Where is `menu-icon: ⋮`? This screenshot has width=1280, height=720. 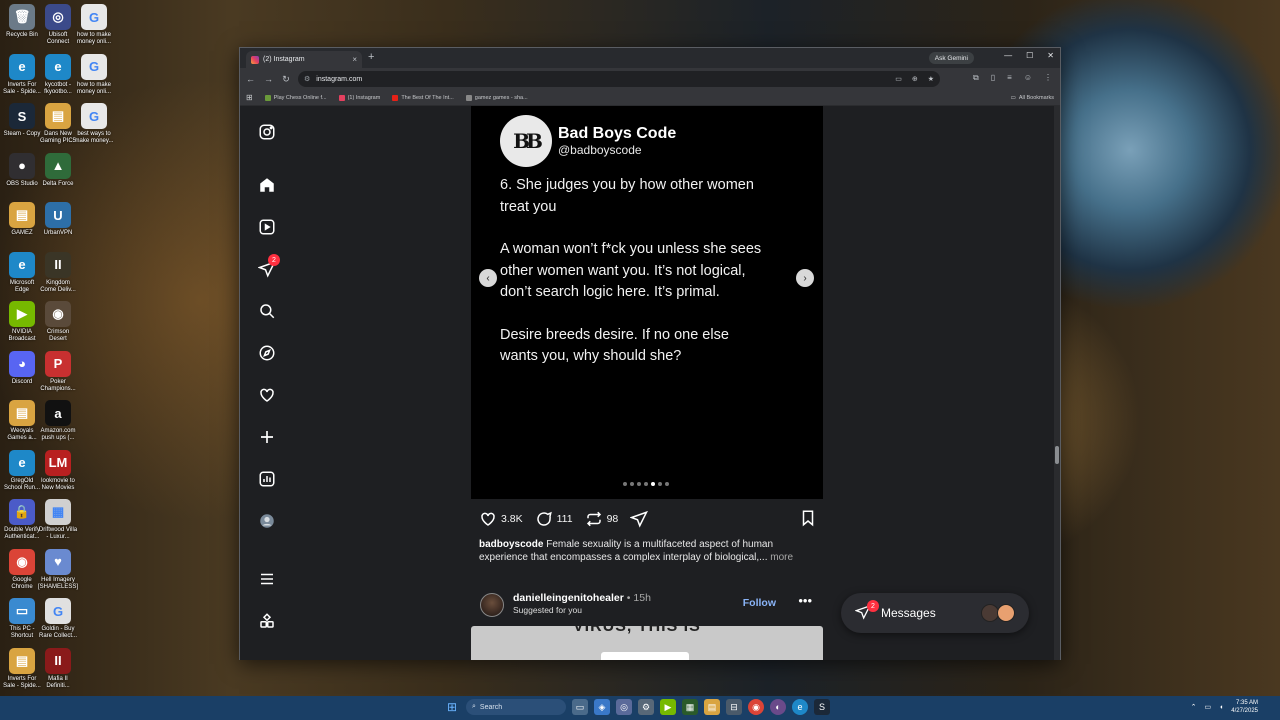 menu-icon: ⋮ is located at coordinates (1048, 78).